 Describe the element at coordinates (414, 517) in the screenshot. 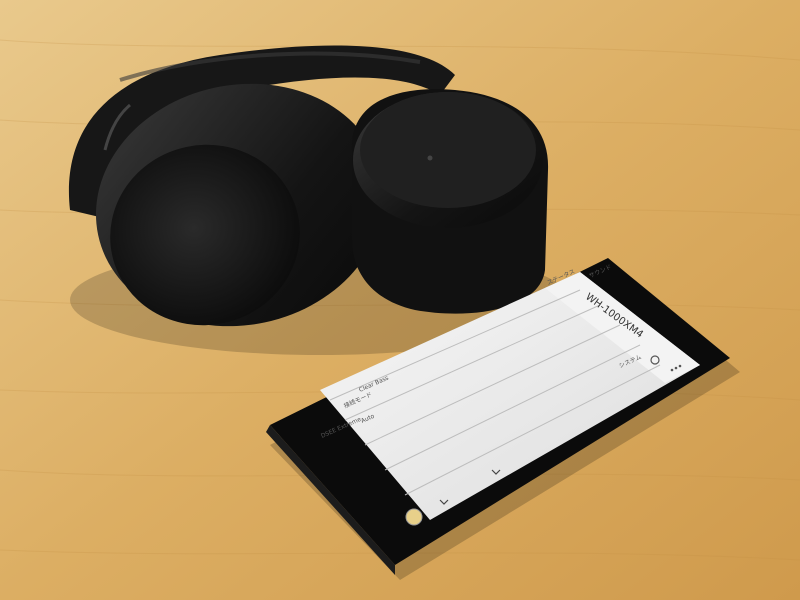

I see `toggle-icon` at that location.